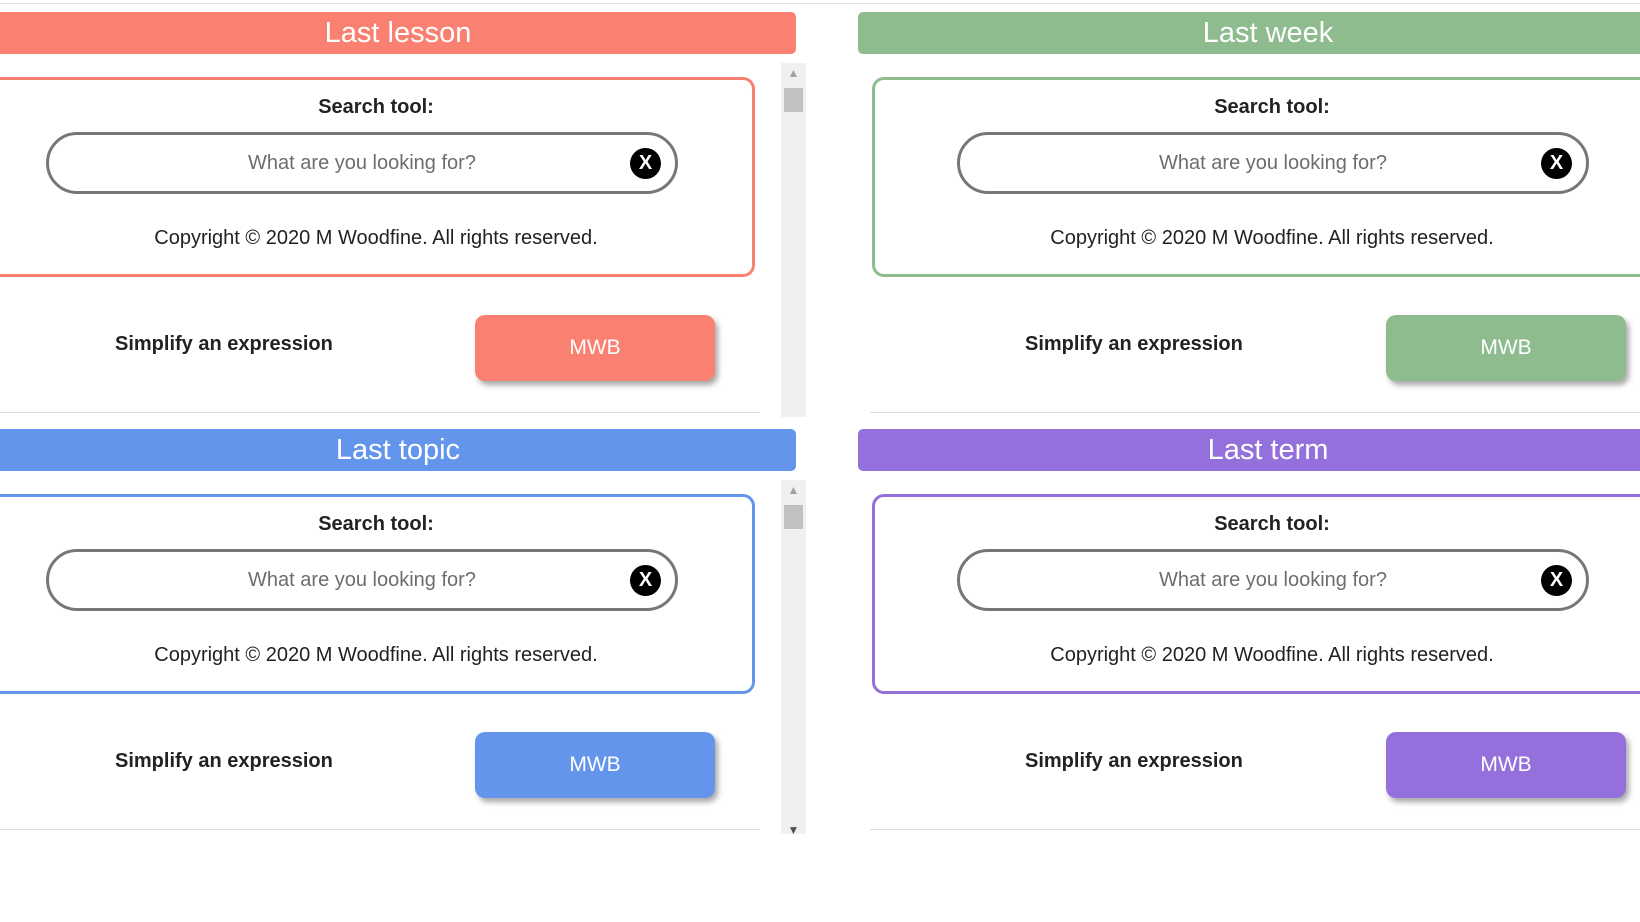 This screenshot has height=922, width=1640. What do you see at coordinates (793, 657) in the screenshot?
I see `scrollbar: ▲ ▼` at bounding box center [793, 657].